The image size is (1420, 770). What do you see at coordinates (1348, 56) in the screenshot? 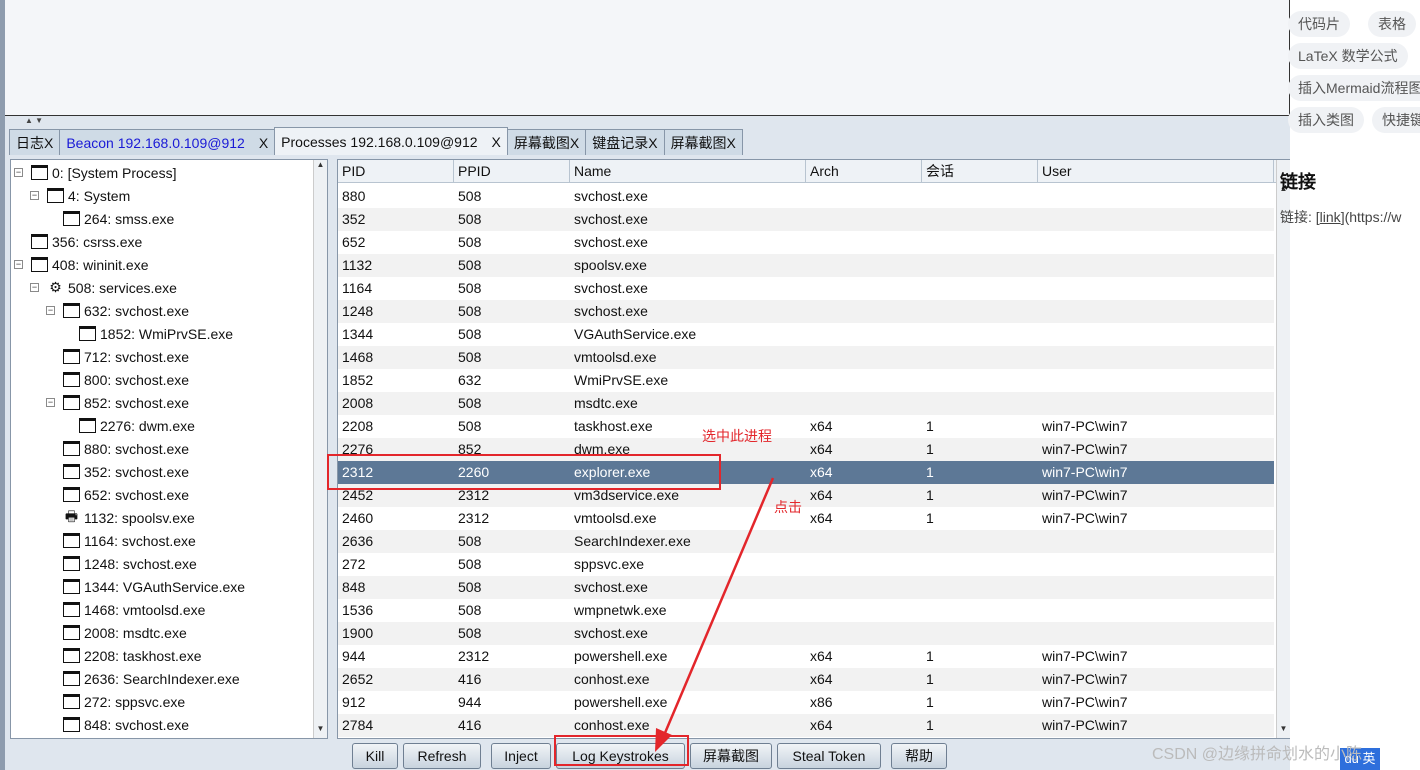
I see `chip-latex: LaTeX 数学公式` at bounding box center [1348, 56].